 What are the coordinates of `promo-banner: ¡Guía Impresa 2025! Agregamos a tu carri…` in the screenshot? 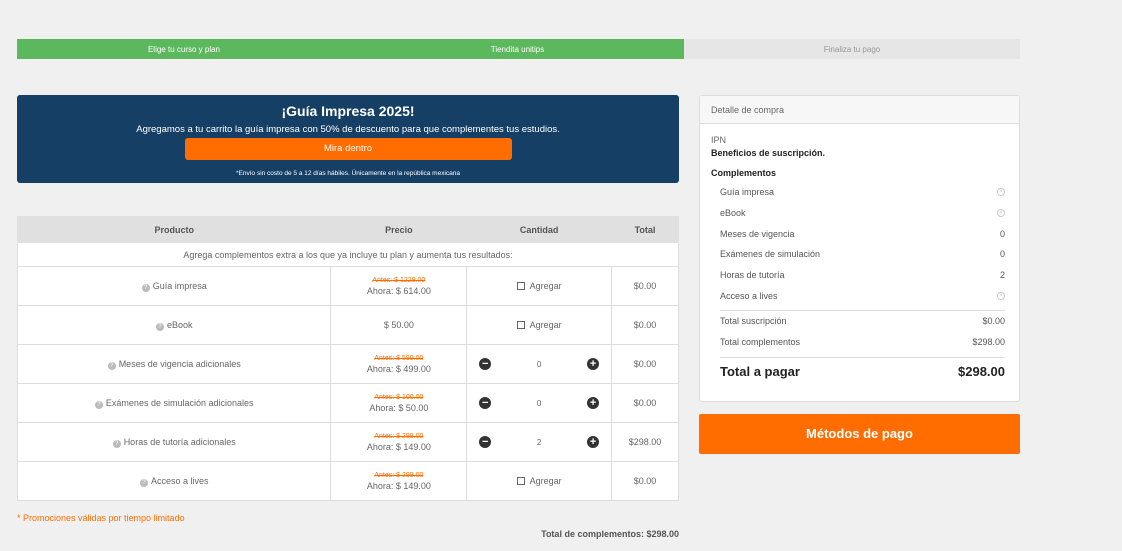 It's located at (348, 139).